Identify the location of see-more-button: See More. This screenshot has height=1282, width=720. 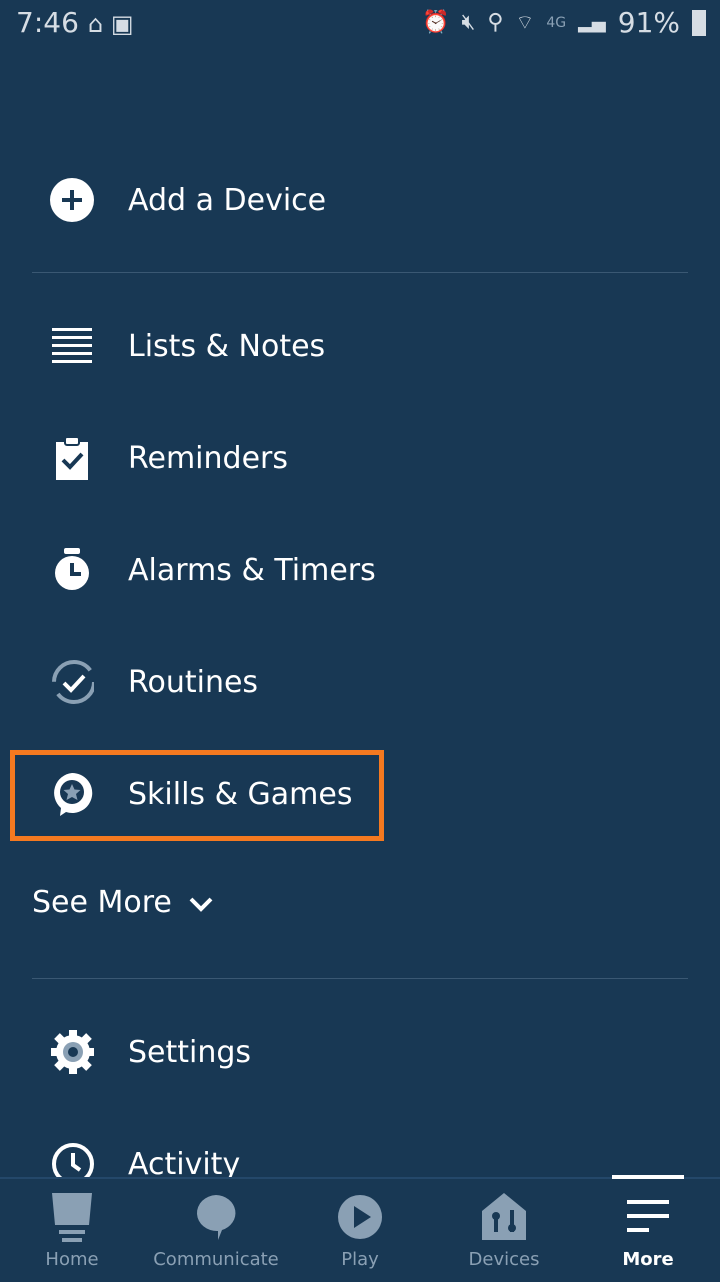
(123, 902).